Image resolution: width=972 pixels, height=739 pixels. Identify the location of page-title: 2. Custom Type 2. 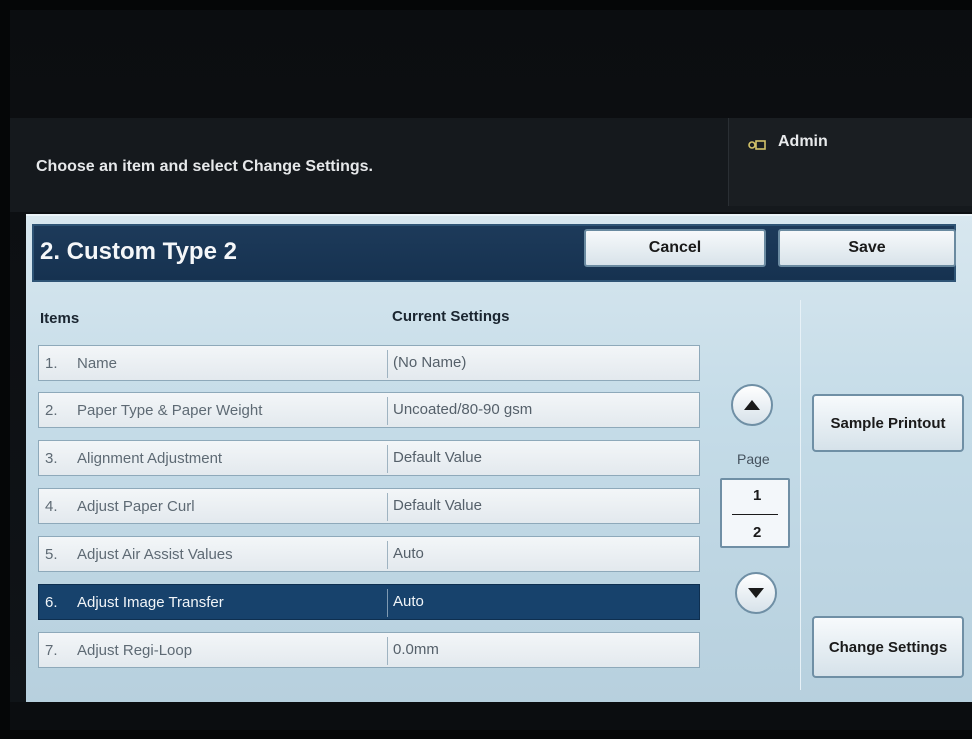
(138, 251).